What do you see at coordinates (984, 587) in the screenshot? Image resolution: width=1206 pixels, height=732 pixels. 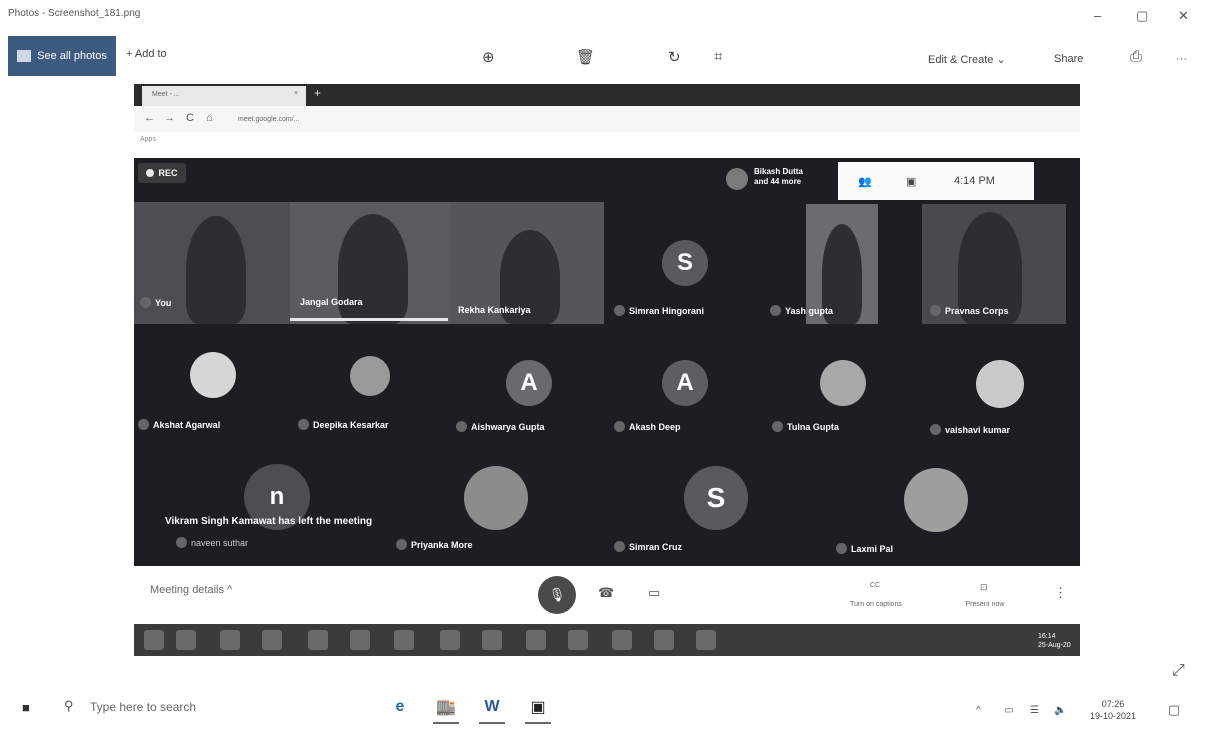 I see `present-icon: ⊡` at bounding box center [984, 587].